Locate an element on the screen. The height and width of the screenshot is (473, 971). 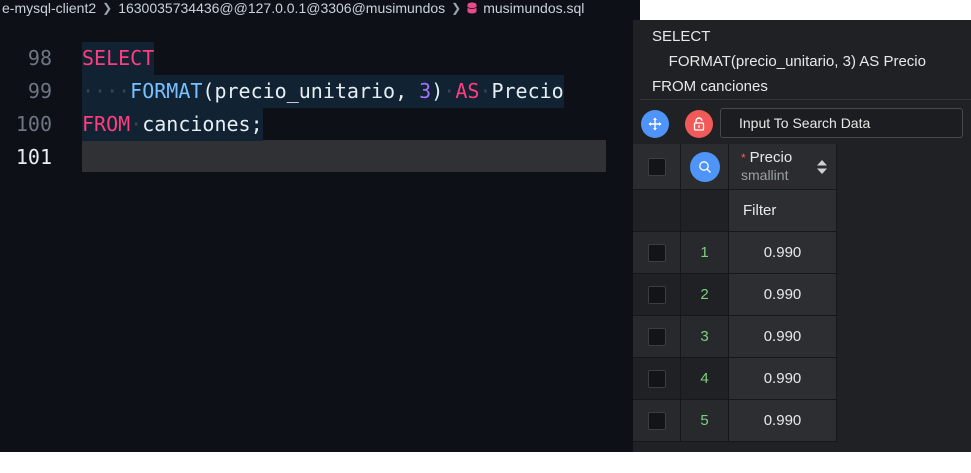
line-number: 98 is located at coordinates (39, 58).